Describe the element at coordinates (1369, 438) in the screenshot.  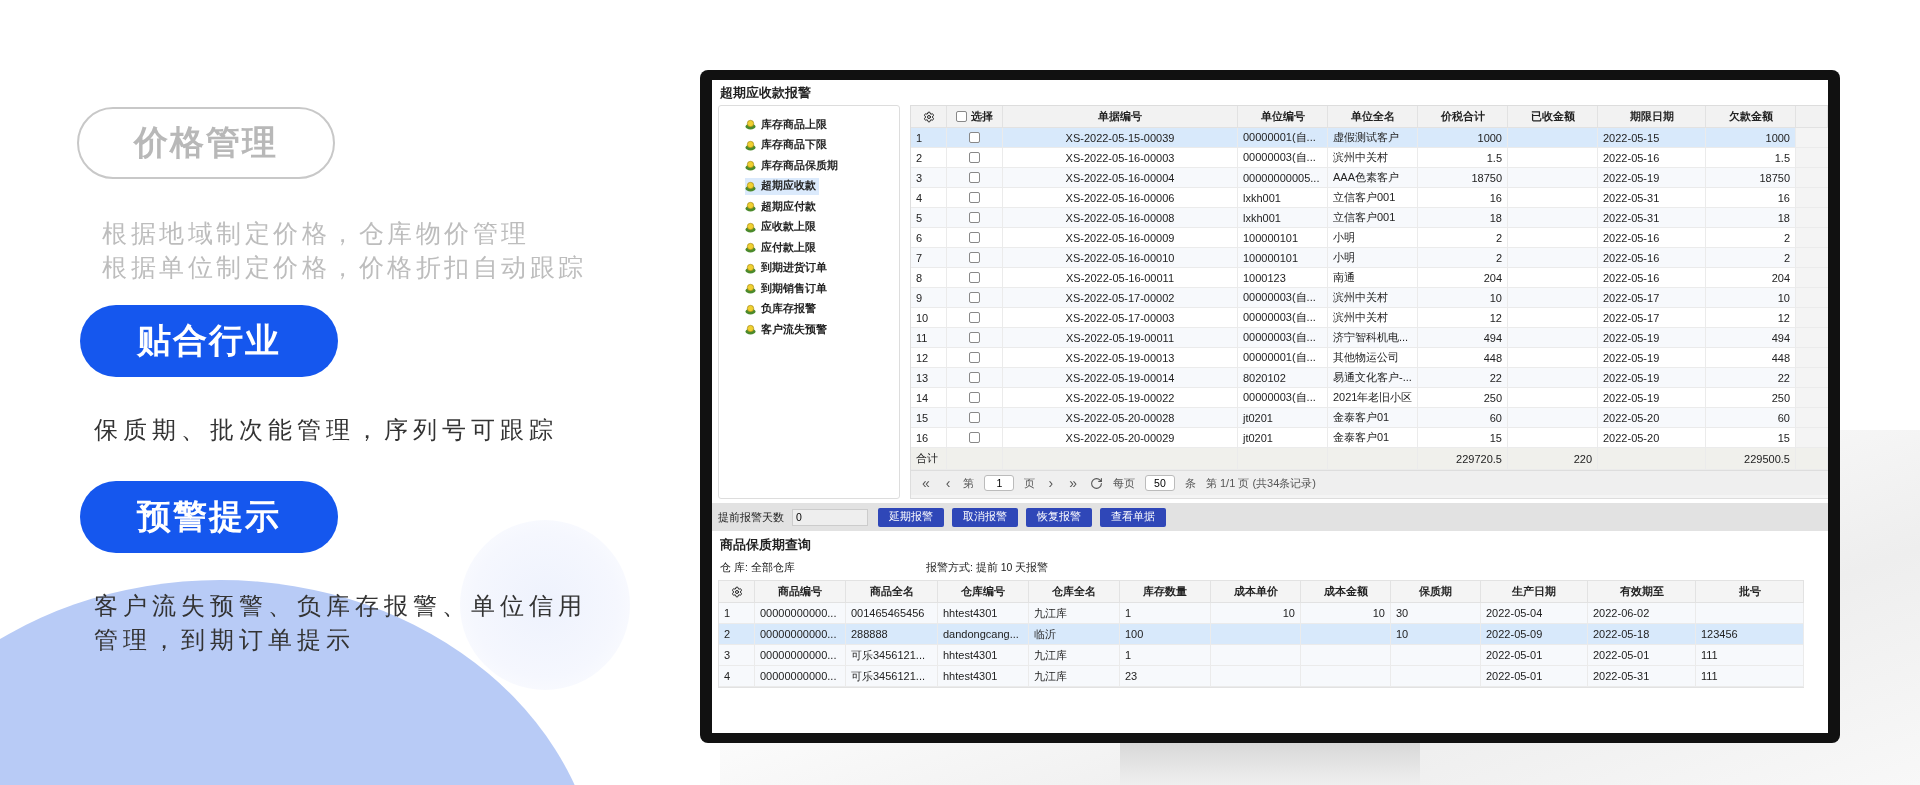
I see `table-row: 16 XS-2022-05-20-00029 jt0201 金泰客户01 15 2022-05-20 15` at that location.